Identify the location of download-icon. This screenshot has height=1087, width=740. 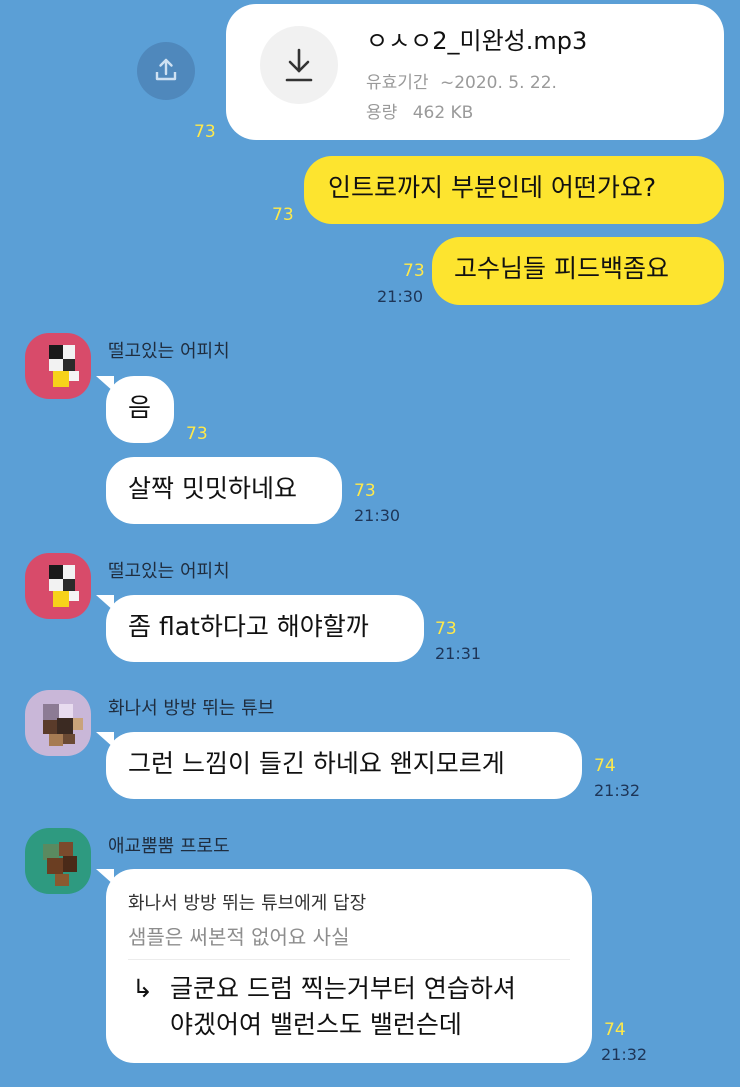
(299, 65).